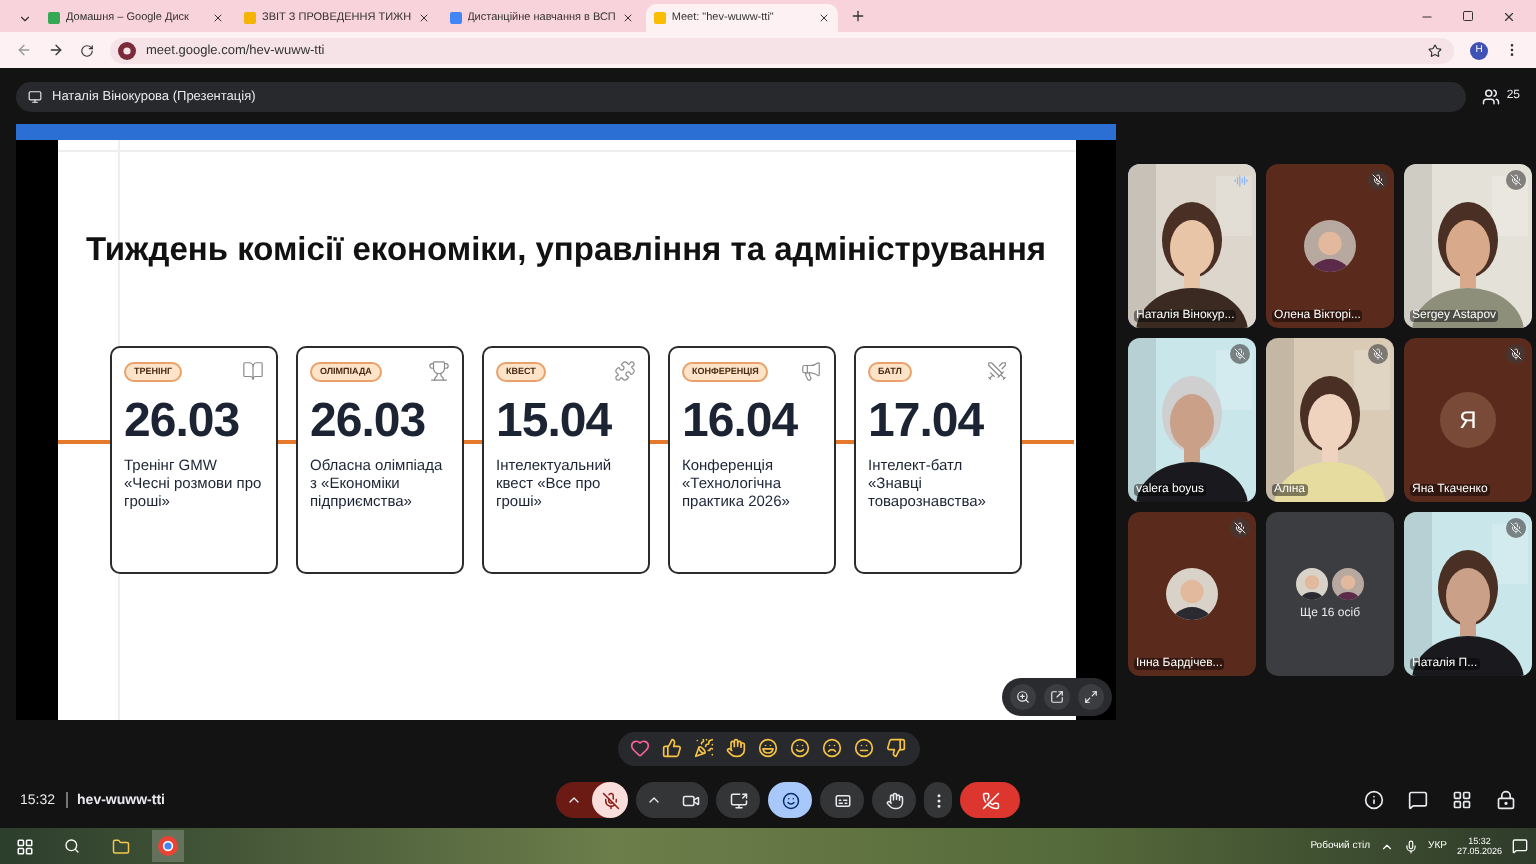  Describe the element at coordinates (1468, 15) in the screenshot. I see `maximize-icon` at that location.